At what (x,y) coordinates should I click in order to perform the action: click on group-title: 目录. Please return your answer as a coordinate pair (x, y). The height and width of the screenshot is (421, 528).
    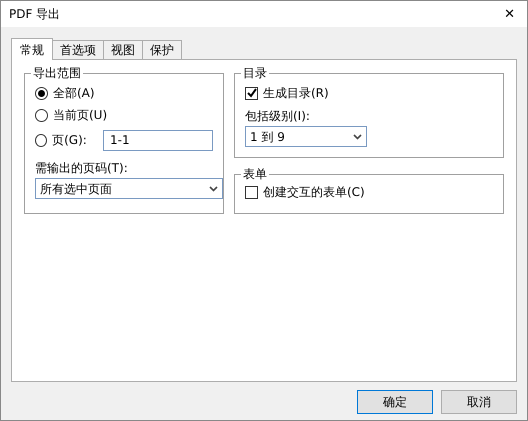
    Looking at the image, I should click on (255, 73).